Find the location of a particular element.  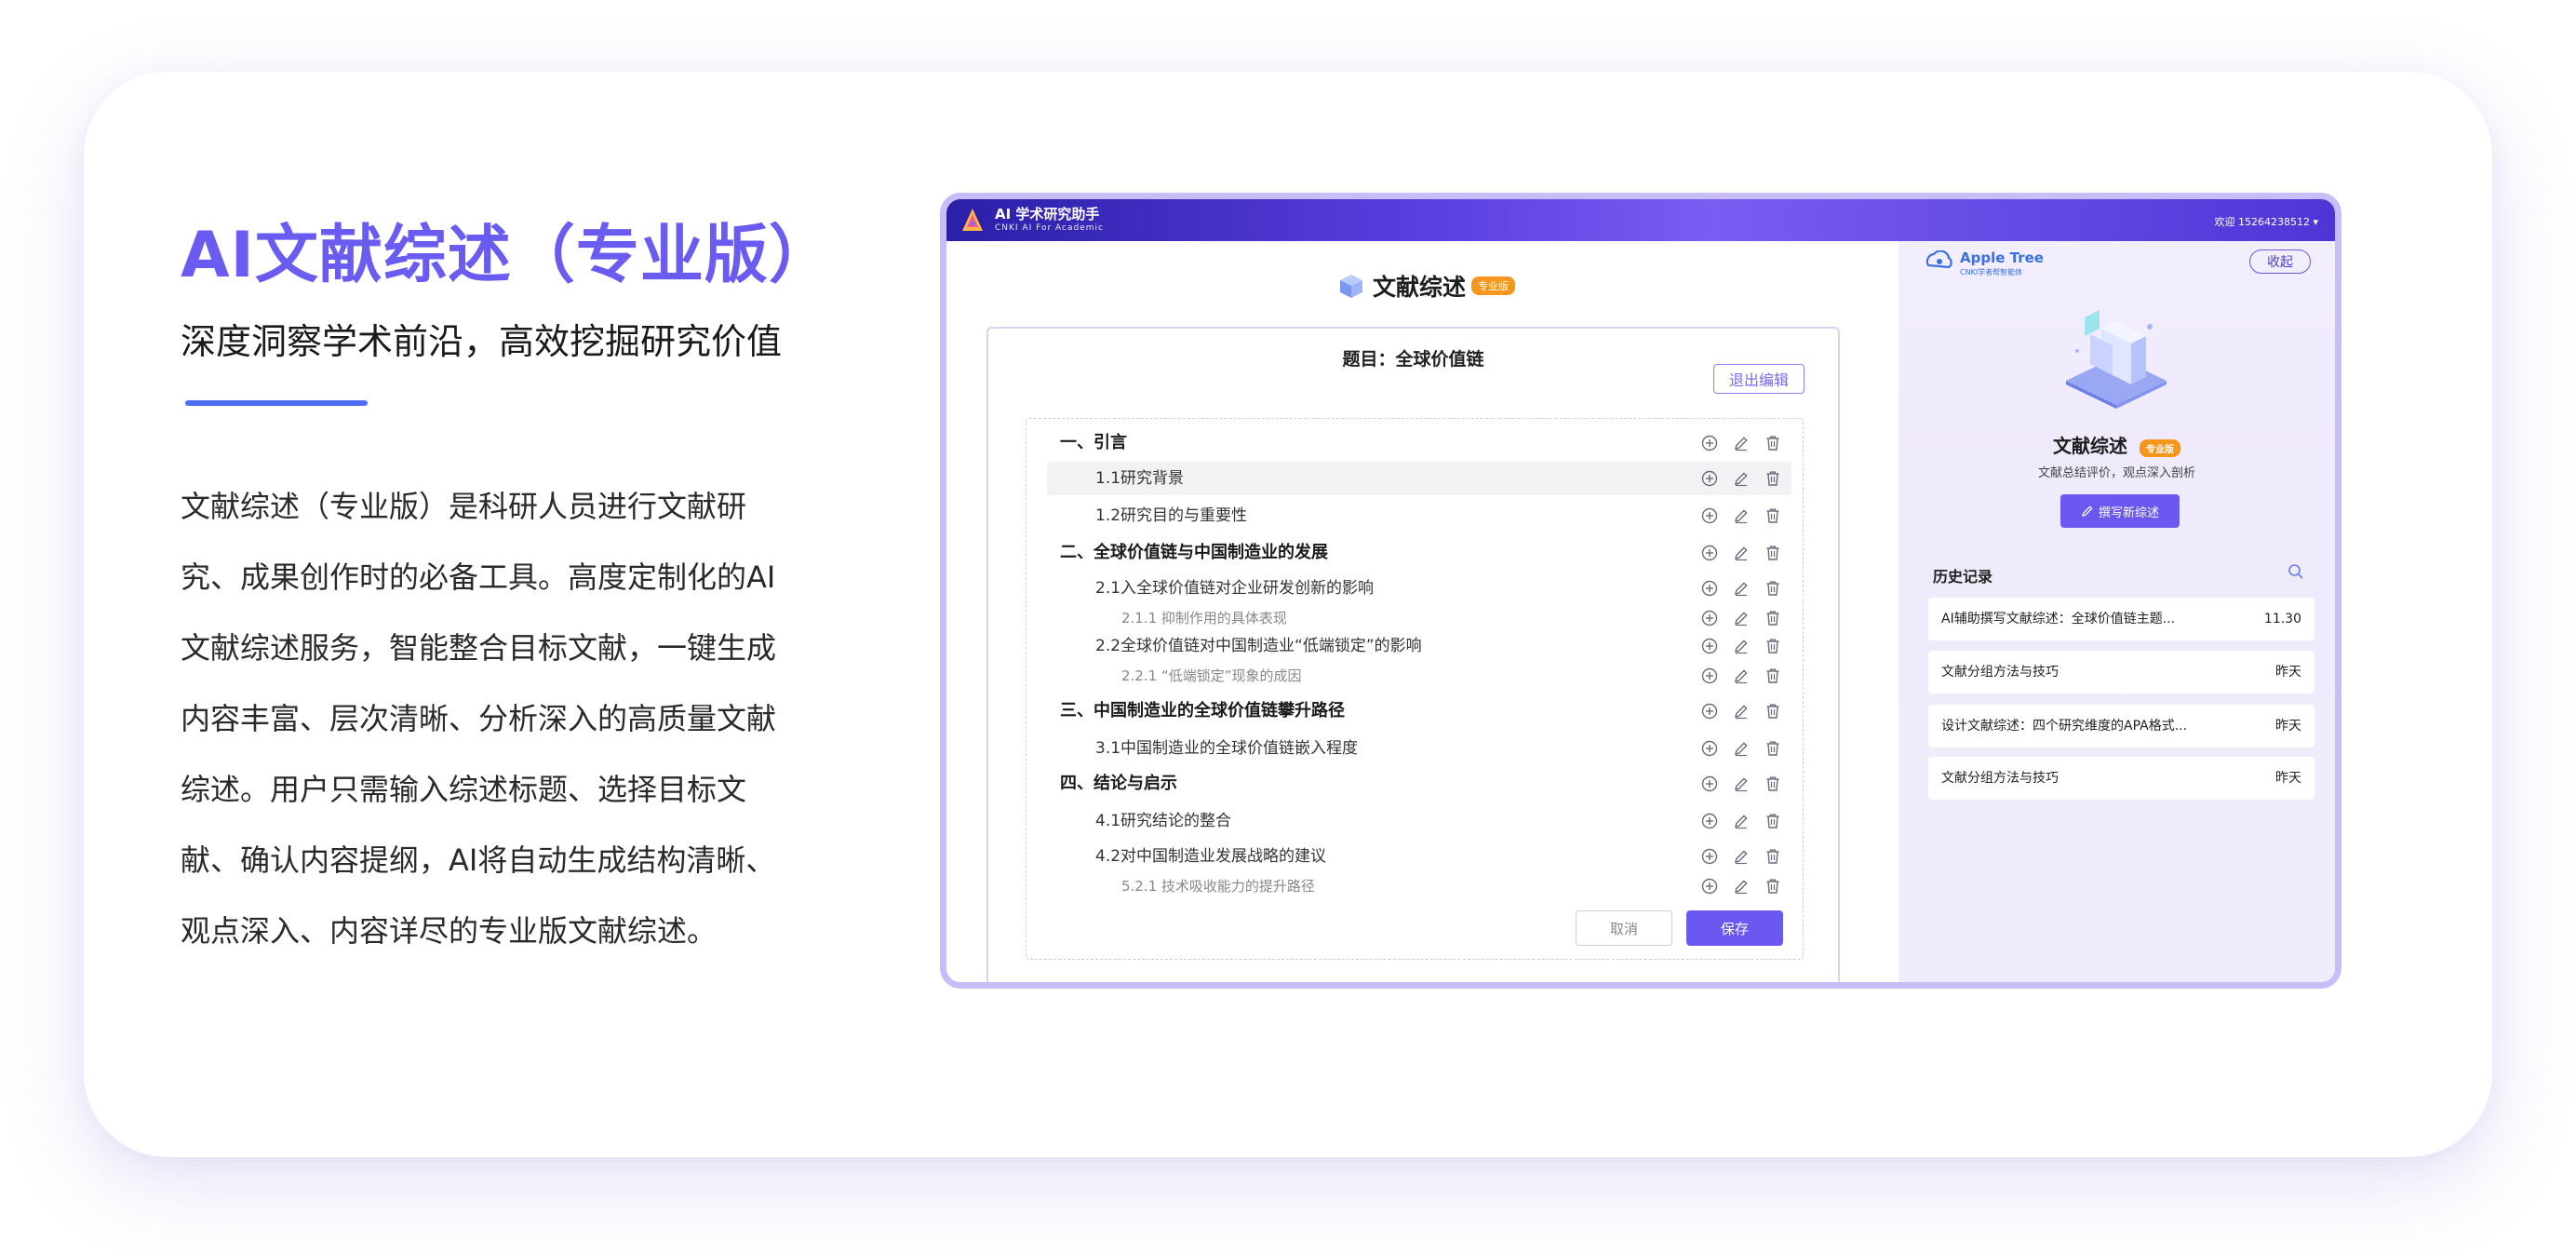

cancel-button: 取消 is located at coordinates (1624, 928).